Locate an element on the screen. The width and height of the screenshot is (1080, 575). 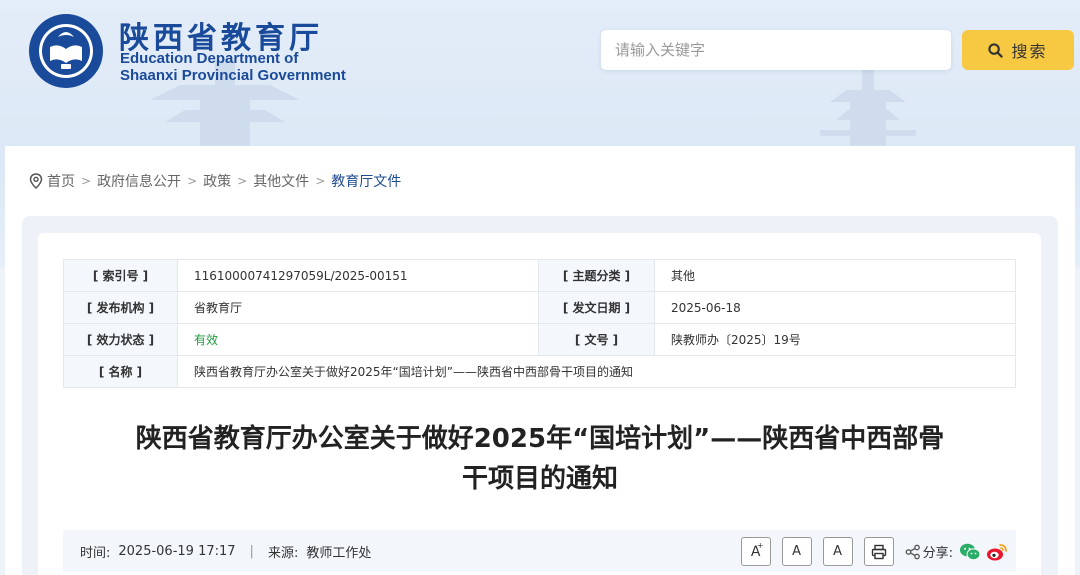
table-row: [ 发布机构 ] 省教育厅 [ 发文日期 ] 2025-06-18 is located at coordinates (539, 307).